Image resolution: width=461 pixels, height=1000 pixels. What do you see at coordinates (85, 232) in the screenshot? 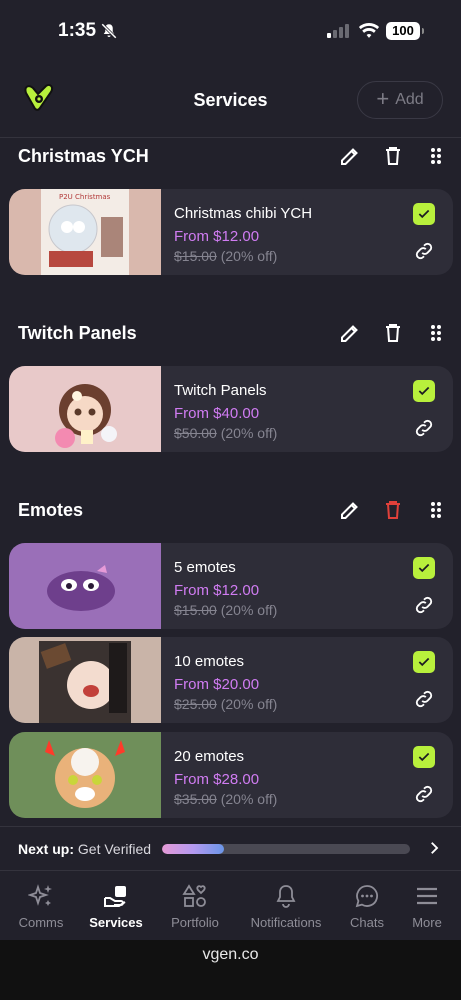
I see `service-thumbnail-image: P2U Christmas` at bounding box center [85, 232].